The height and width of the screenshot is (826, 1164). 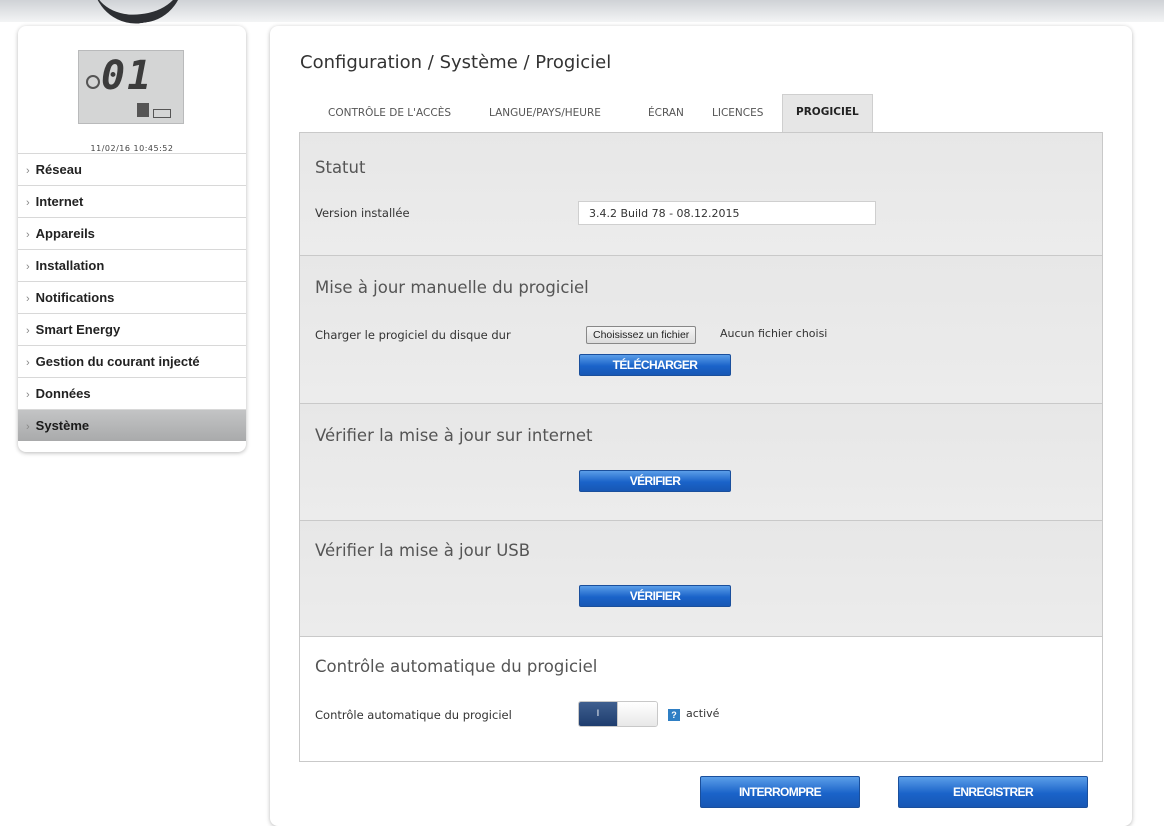 What do you see at coordinates (132, 169) in the screenshot?
I see `sidebar-item-reseau: › Réseau` at bounding box center [132, 169].